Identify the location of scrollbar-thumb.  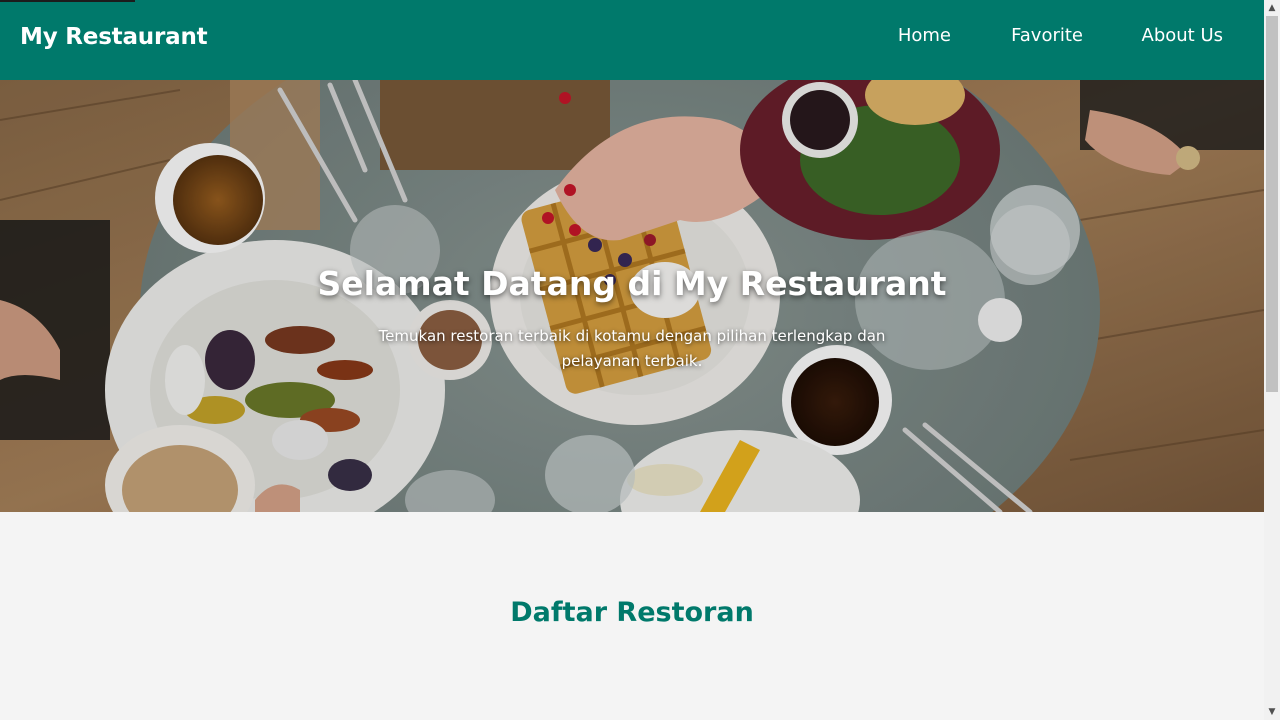
(1272, 204).